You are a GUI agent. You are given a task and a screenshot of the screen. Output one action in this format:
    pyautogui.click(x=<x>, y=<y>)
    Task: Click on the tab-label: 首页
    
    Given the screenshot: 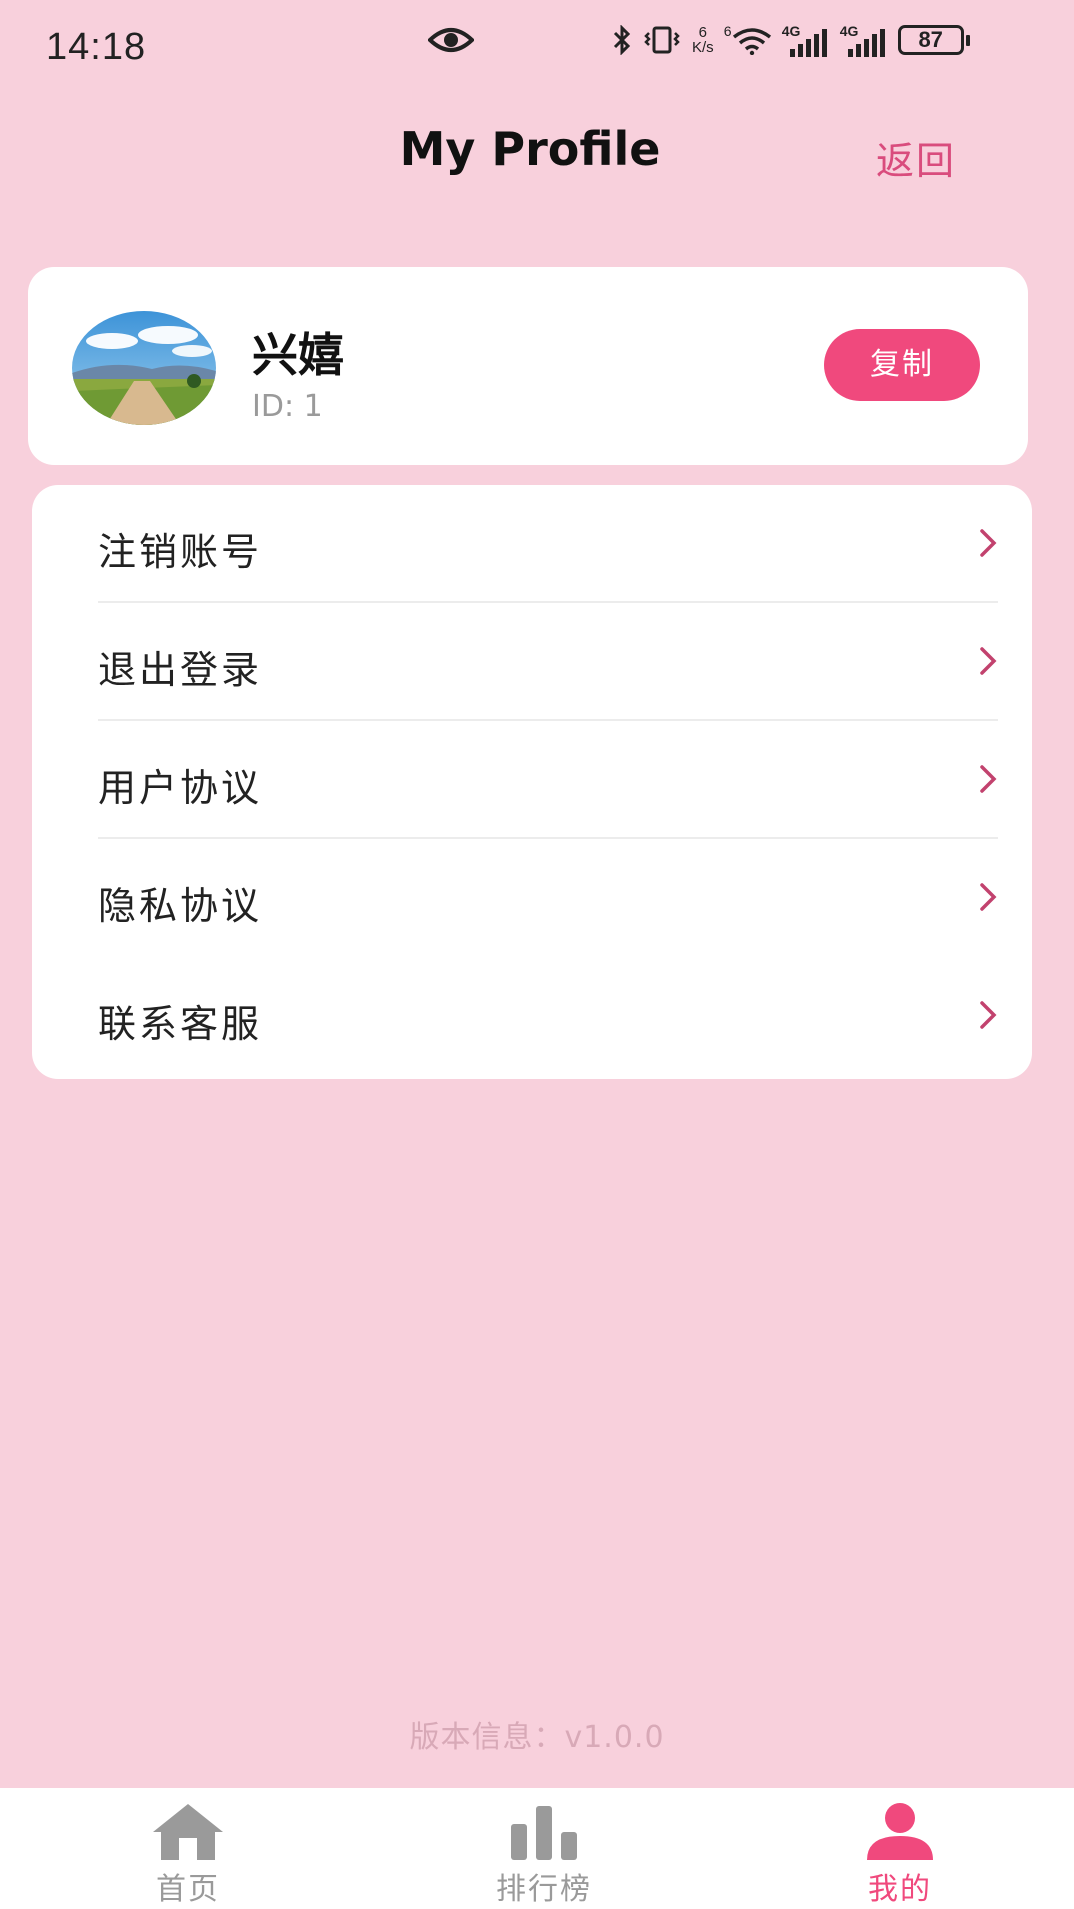 What is the action you would take?
    pyautogui.click(x=188, y=1889)
    